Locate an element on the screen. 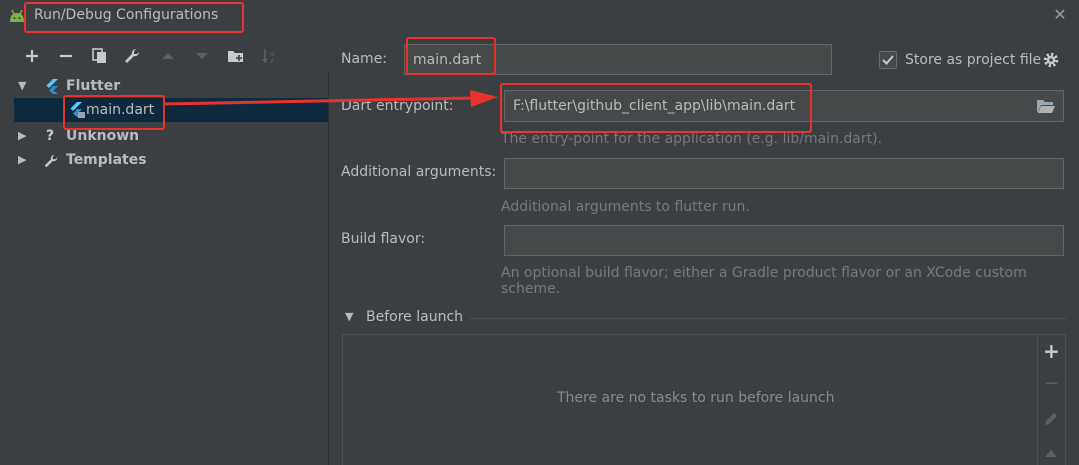 Image resolution: width=1079 pixels, height=465 pixels. annotation-arrow is located at coordinates (330, 98).